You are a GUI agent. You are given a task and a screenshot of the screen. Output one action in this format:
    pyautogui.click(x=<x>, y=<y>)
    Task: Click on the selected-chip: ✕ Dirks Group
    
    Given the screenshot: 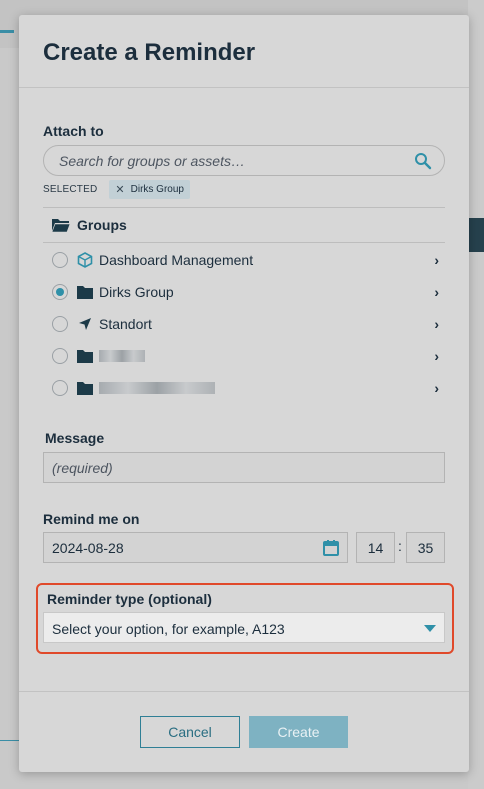 What is the action you would take?
    pyautogui.click(x=149, y=189)
    